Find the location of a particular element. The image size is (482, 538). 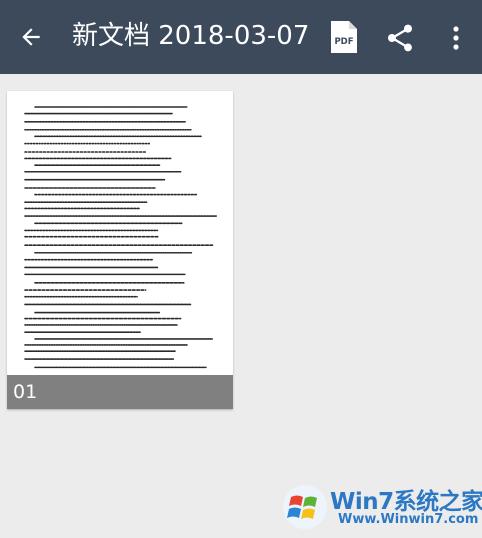

more-vertical-icon is located at coordinates (456, 38).